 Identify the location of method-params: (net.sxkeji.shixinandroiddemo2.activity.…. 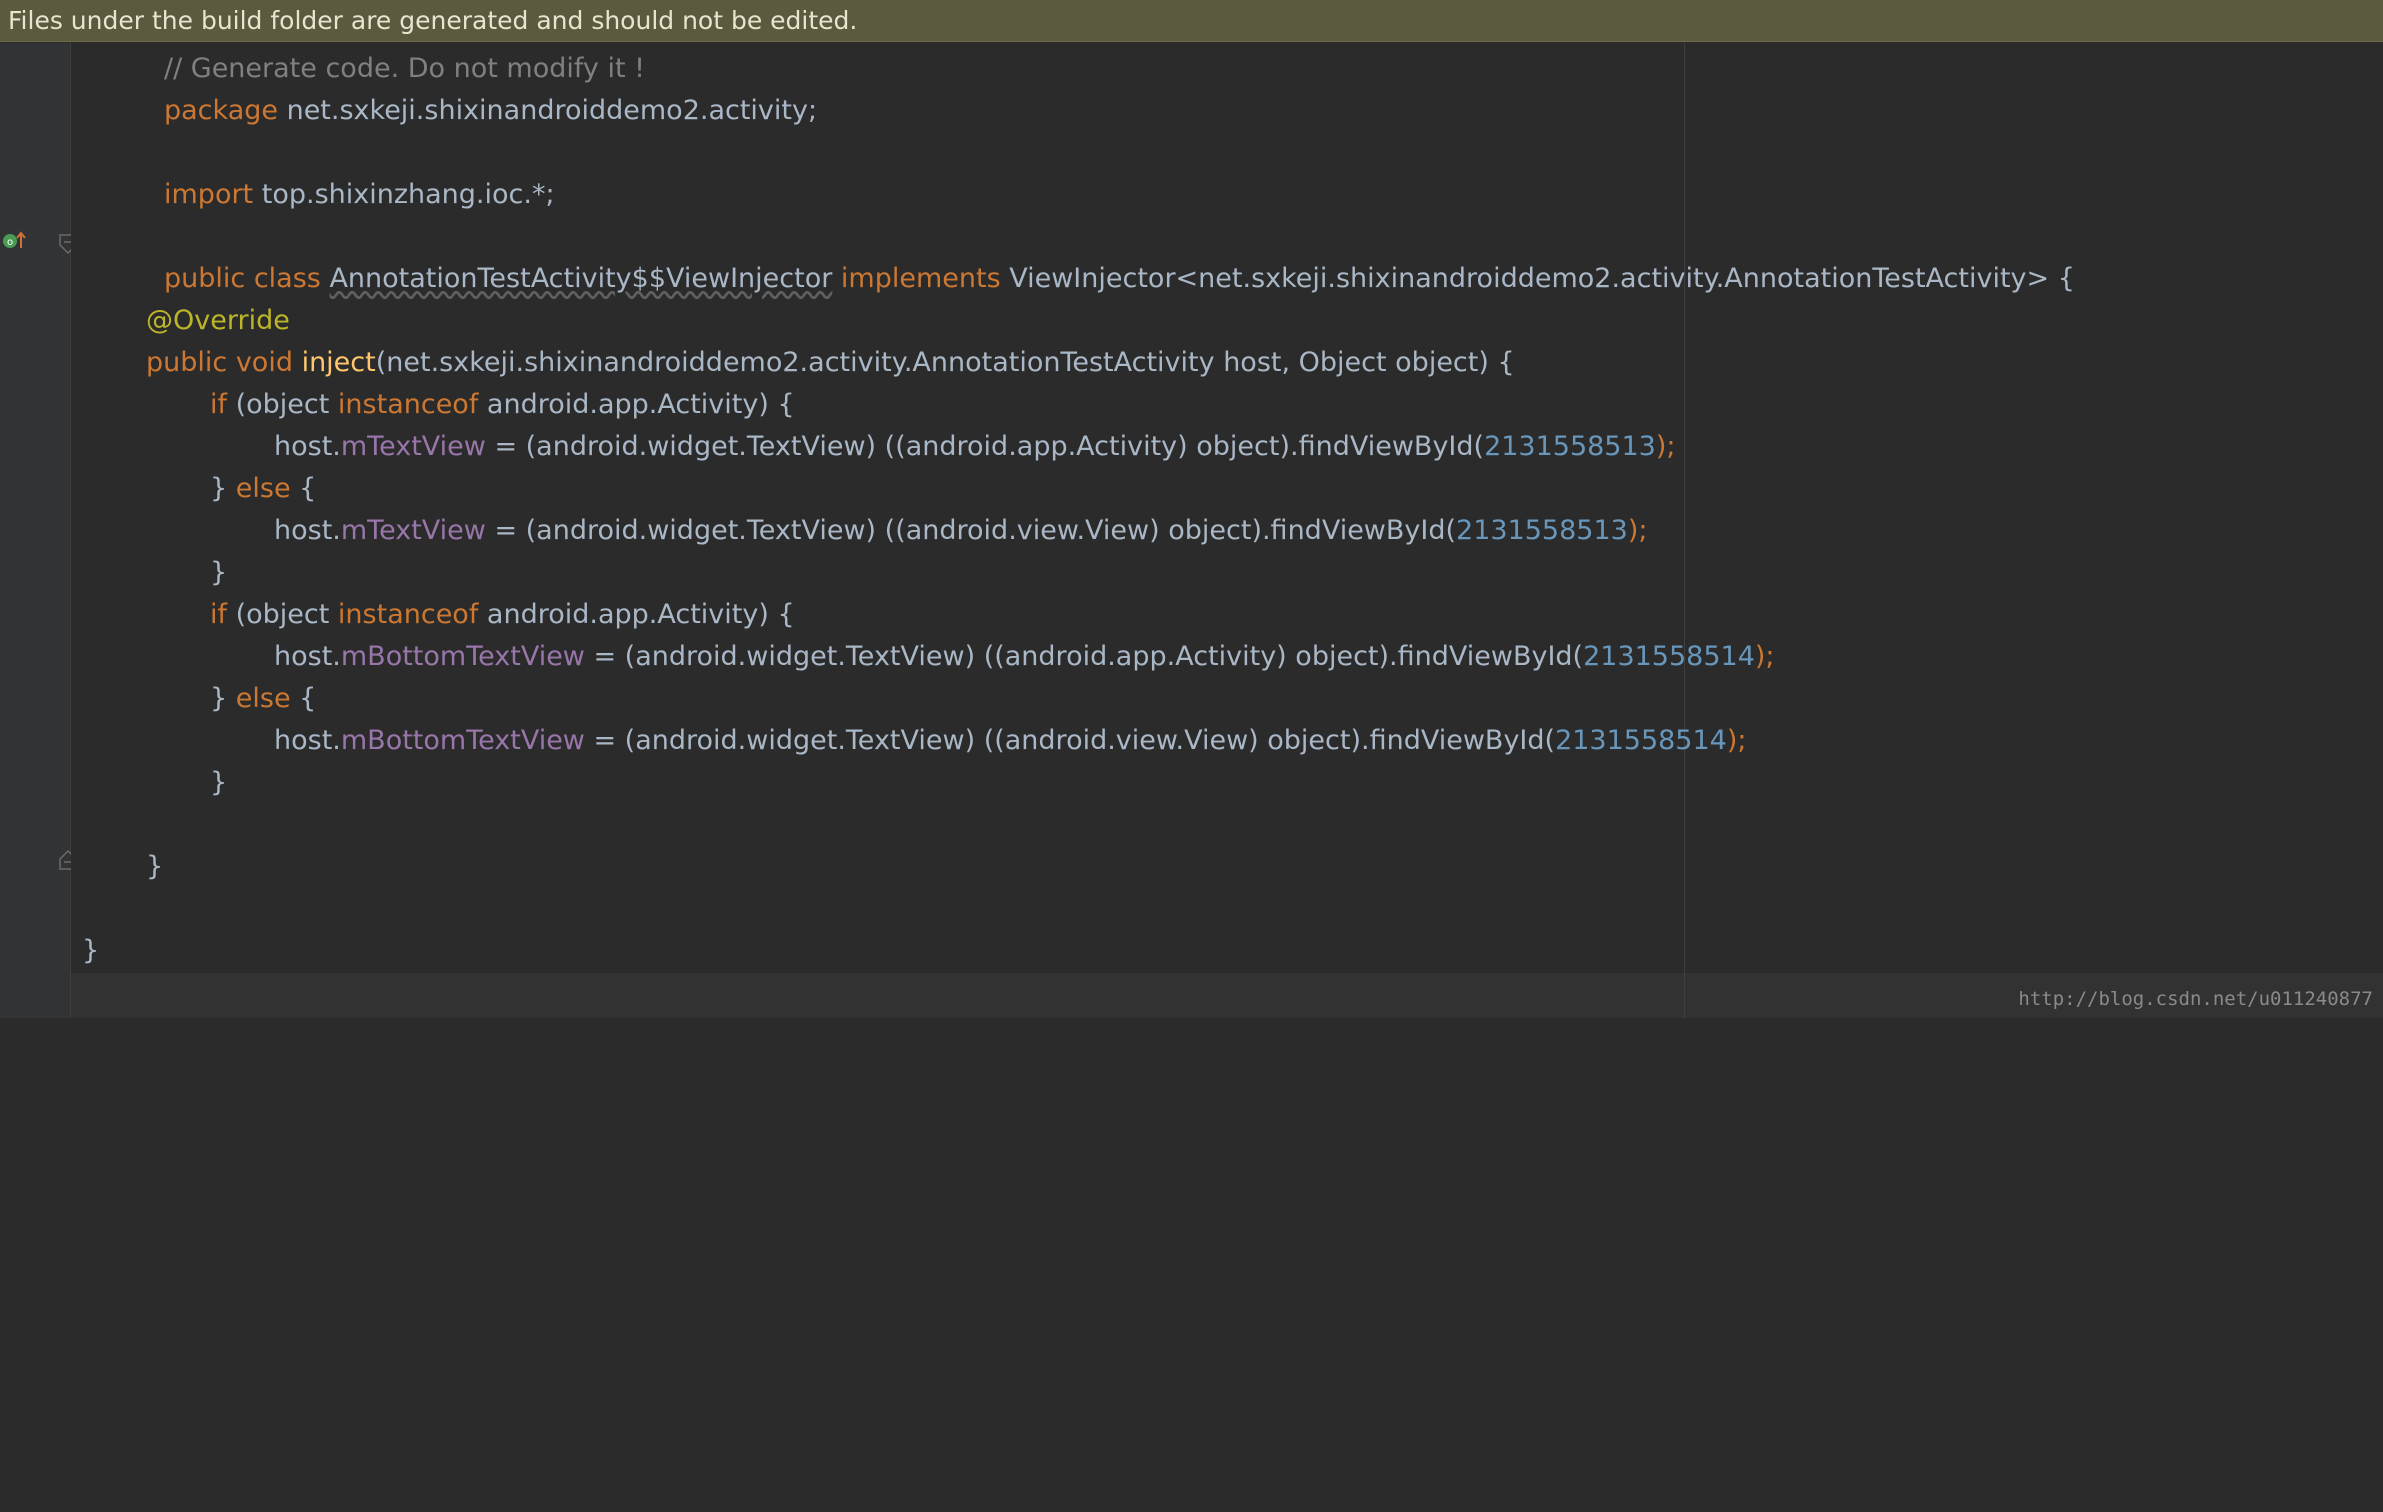
(945, 362).